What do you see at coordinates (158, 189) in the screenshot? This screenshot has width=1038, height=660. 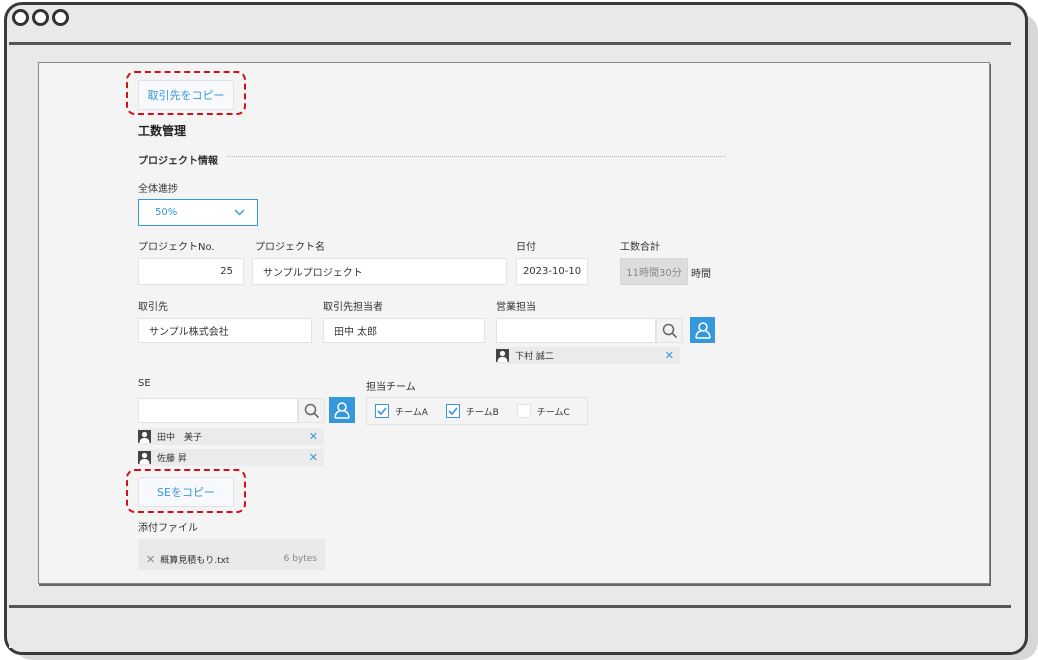 I see `progress-label: 全体進捗` at bounding box center [158, 189].